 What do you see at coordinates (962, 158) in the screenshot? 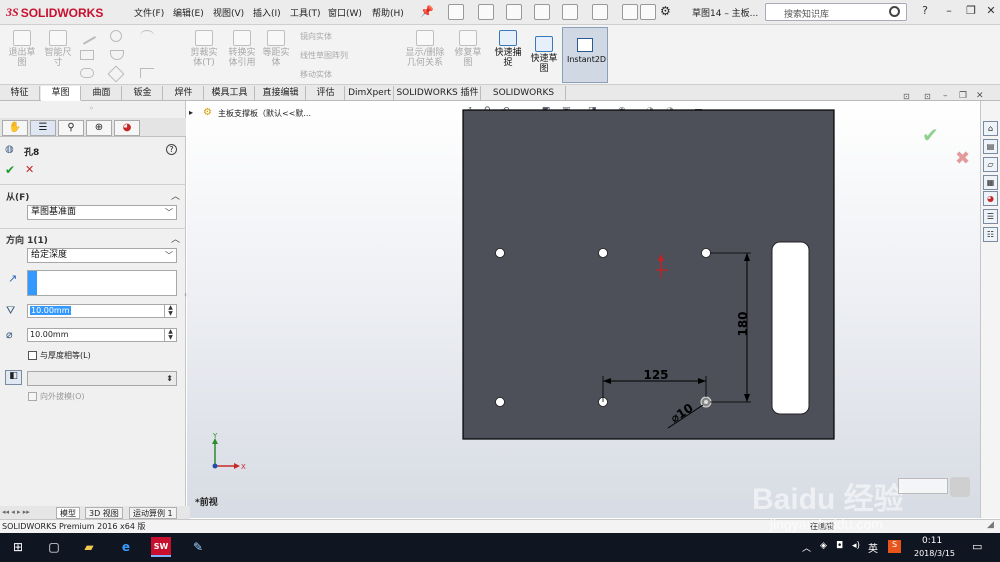
I see `cancel-x-icon: ✖` at bounding box center [962, 158].